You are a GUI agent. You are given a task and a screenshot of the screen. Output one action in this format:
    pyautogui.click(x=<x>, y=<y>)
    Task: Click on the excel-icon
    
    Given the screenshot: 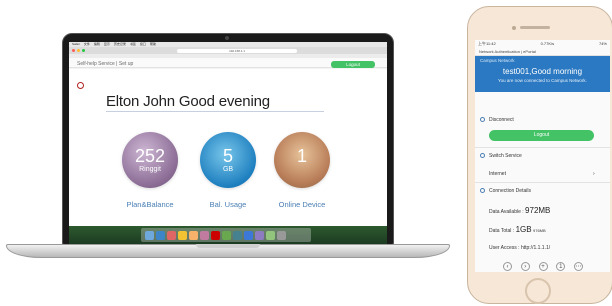 What is the action you would take?
    pyautogui.click(x=270, y=235)
    